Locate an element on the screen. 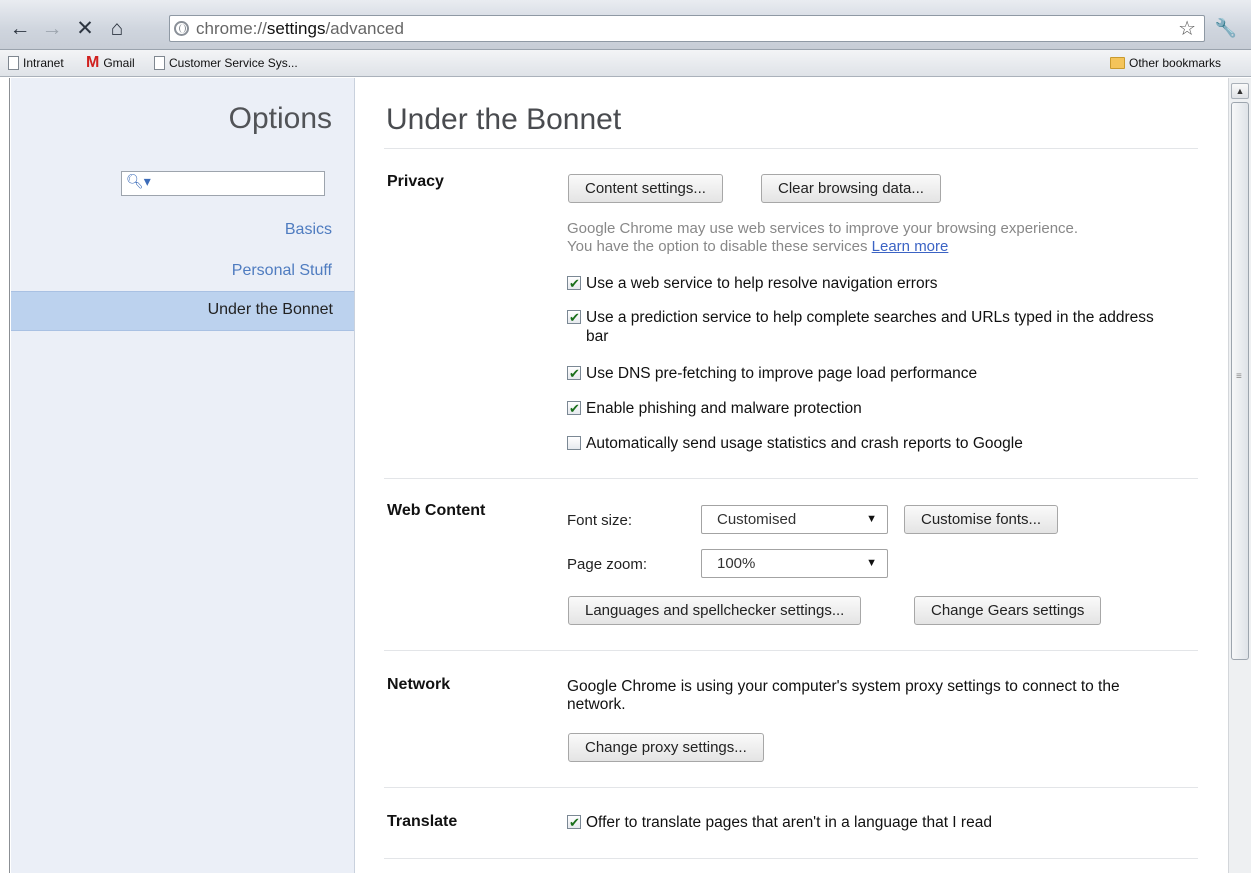  change-gears-settings-button: Change Gears settings is located at coordinates (1008, 610).